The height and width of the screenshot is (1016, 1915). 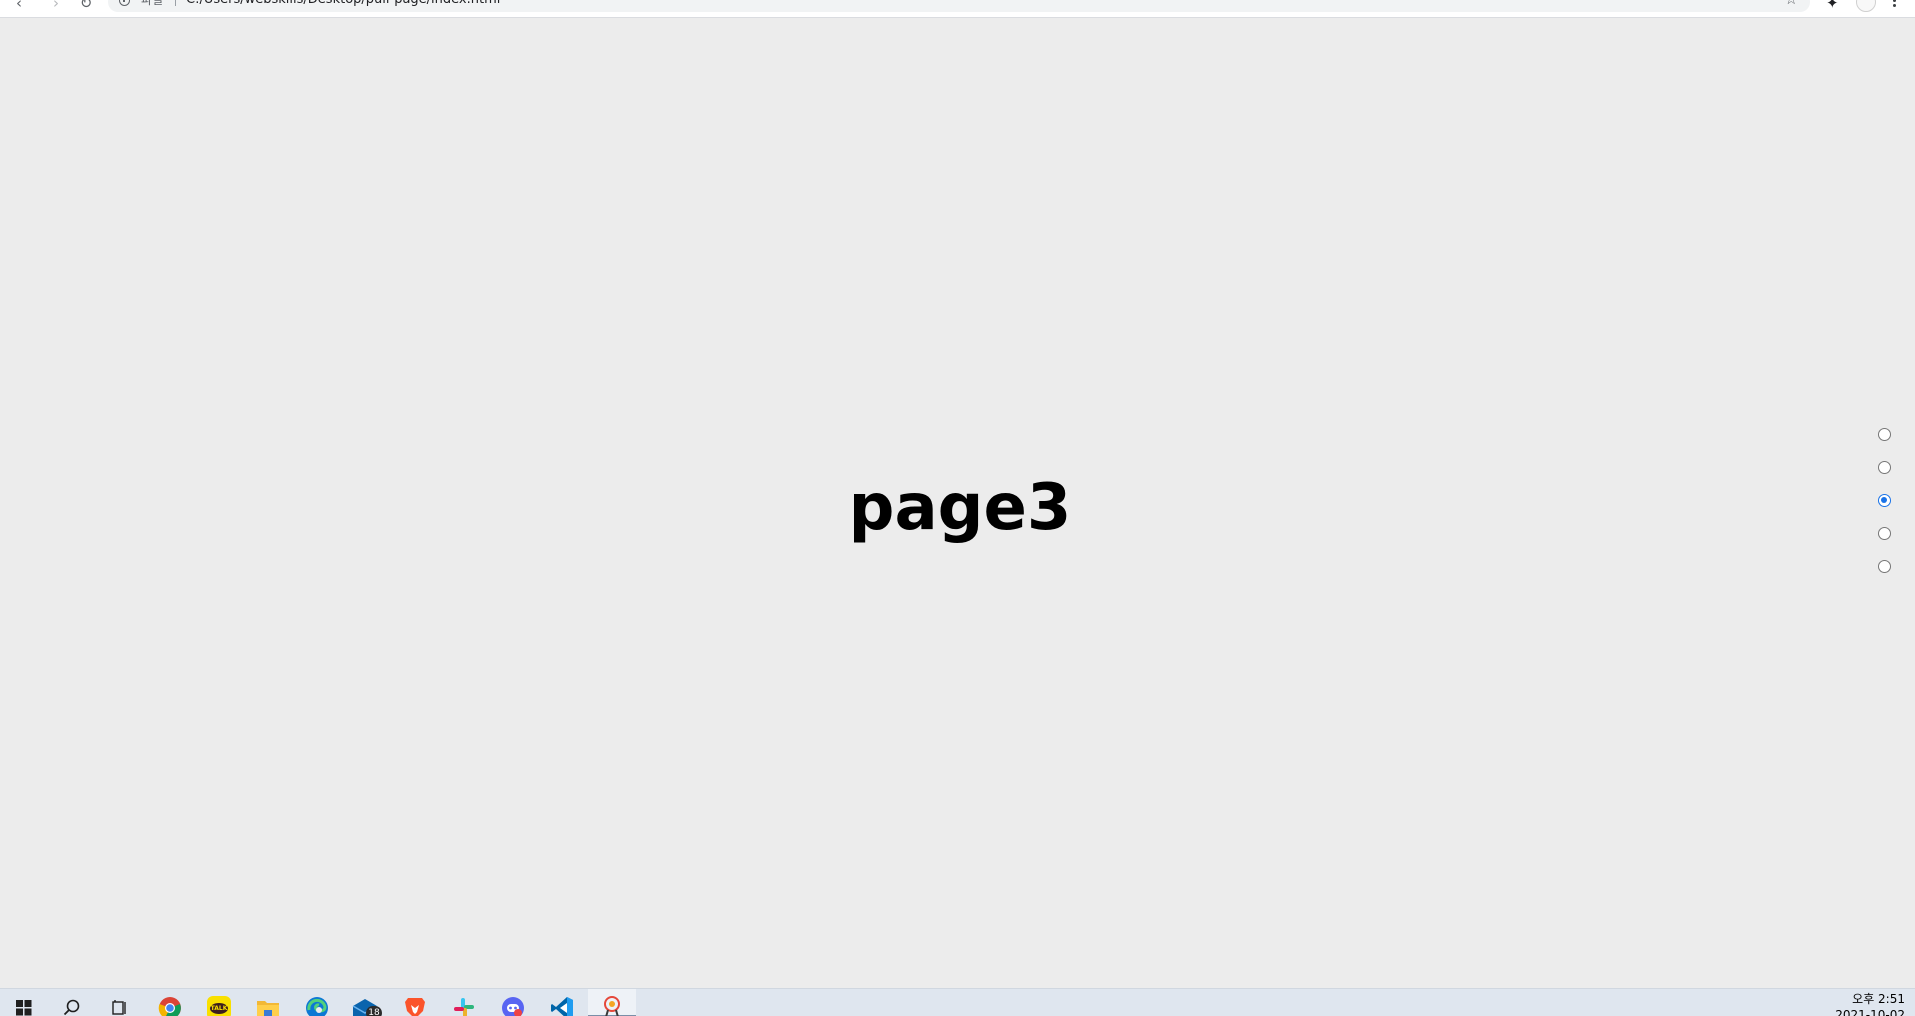 I want to click on back-button: ‹, so click(x=19, y=6).